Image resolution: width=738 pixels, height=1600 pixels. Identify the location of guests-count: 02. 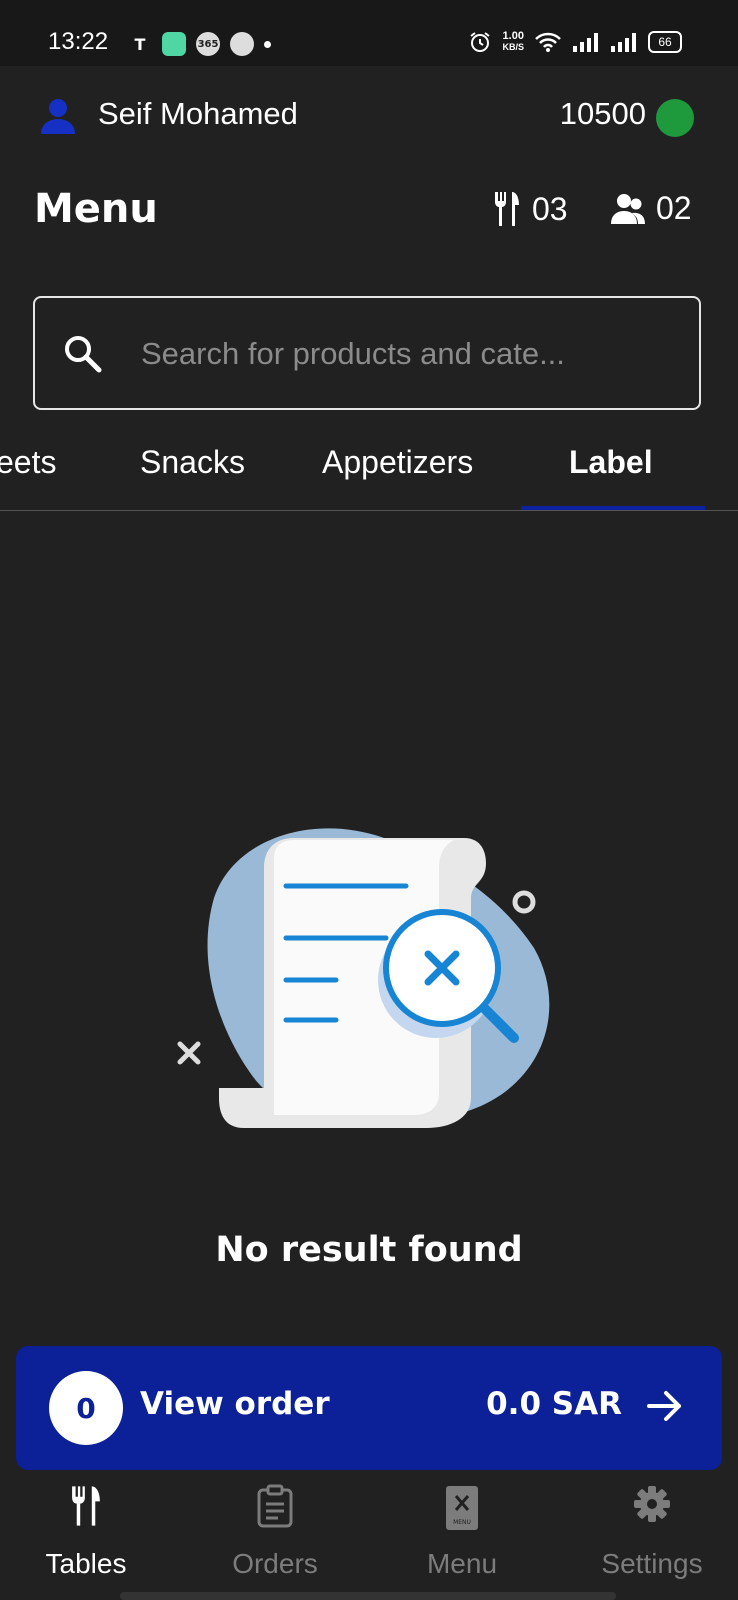
(651, 208).